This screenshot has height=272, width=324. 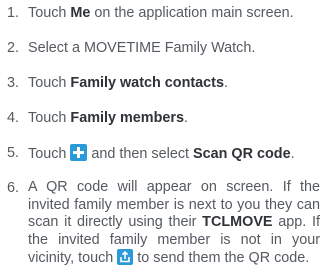 I want to click on step-text: Select a MOVETIME Family Watch., so click(x=142, y=48).